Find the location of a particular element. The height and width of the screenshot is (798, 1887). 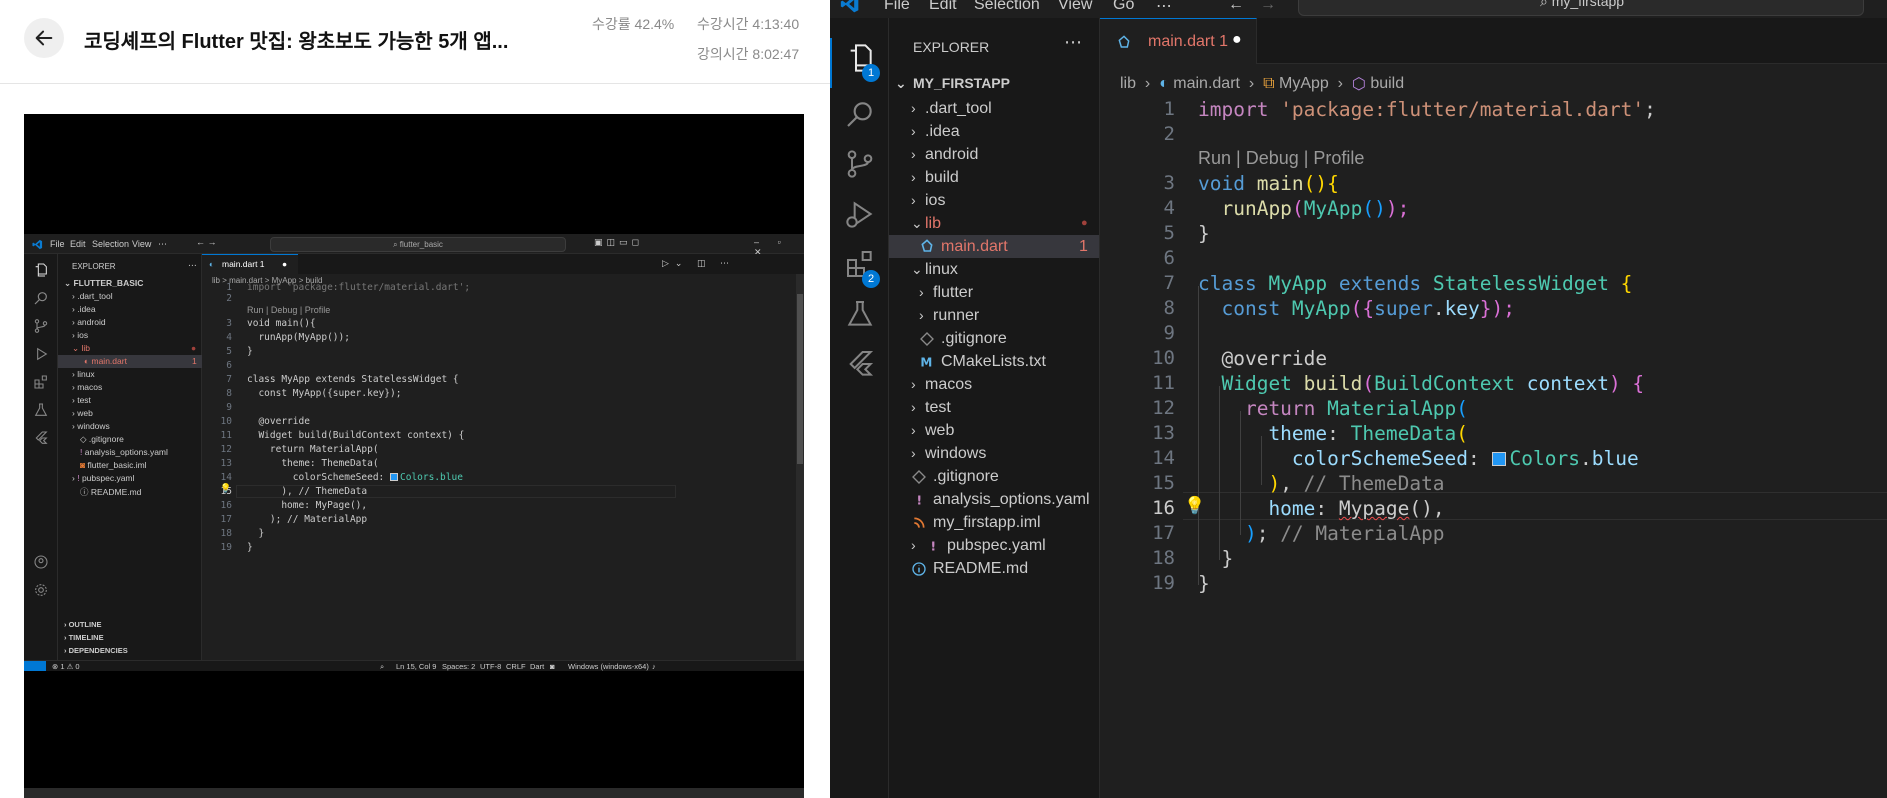

explorer-title: EXPLORER is located at coordinates (951, 47).